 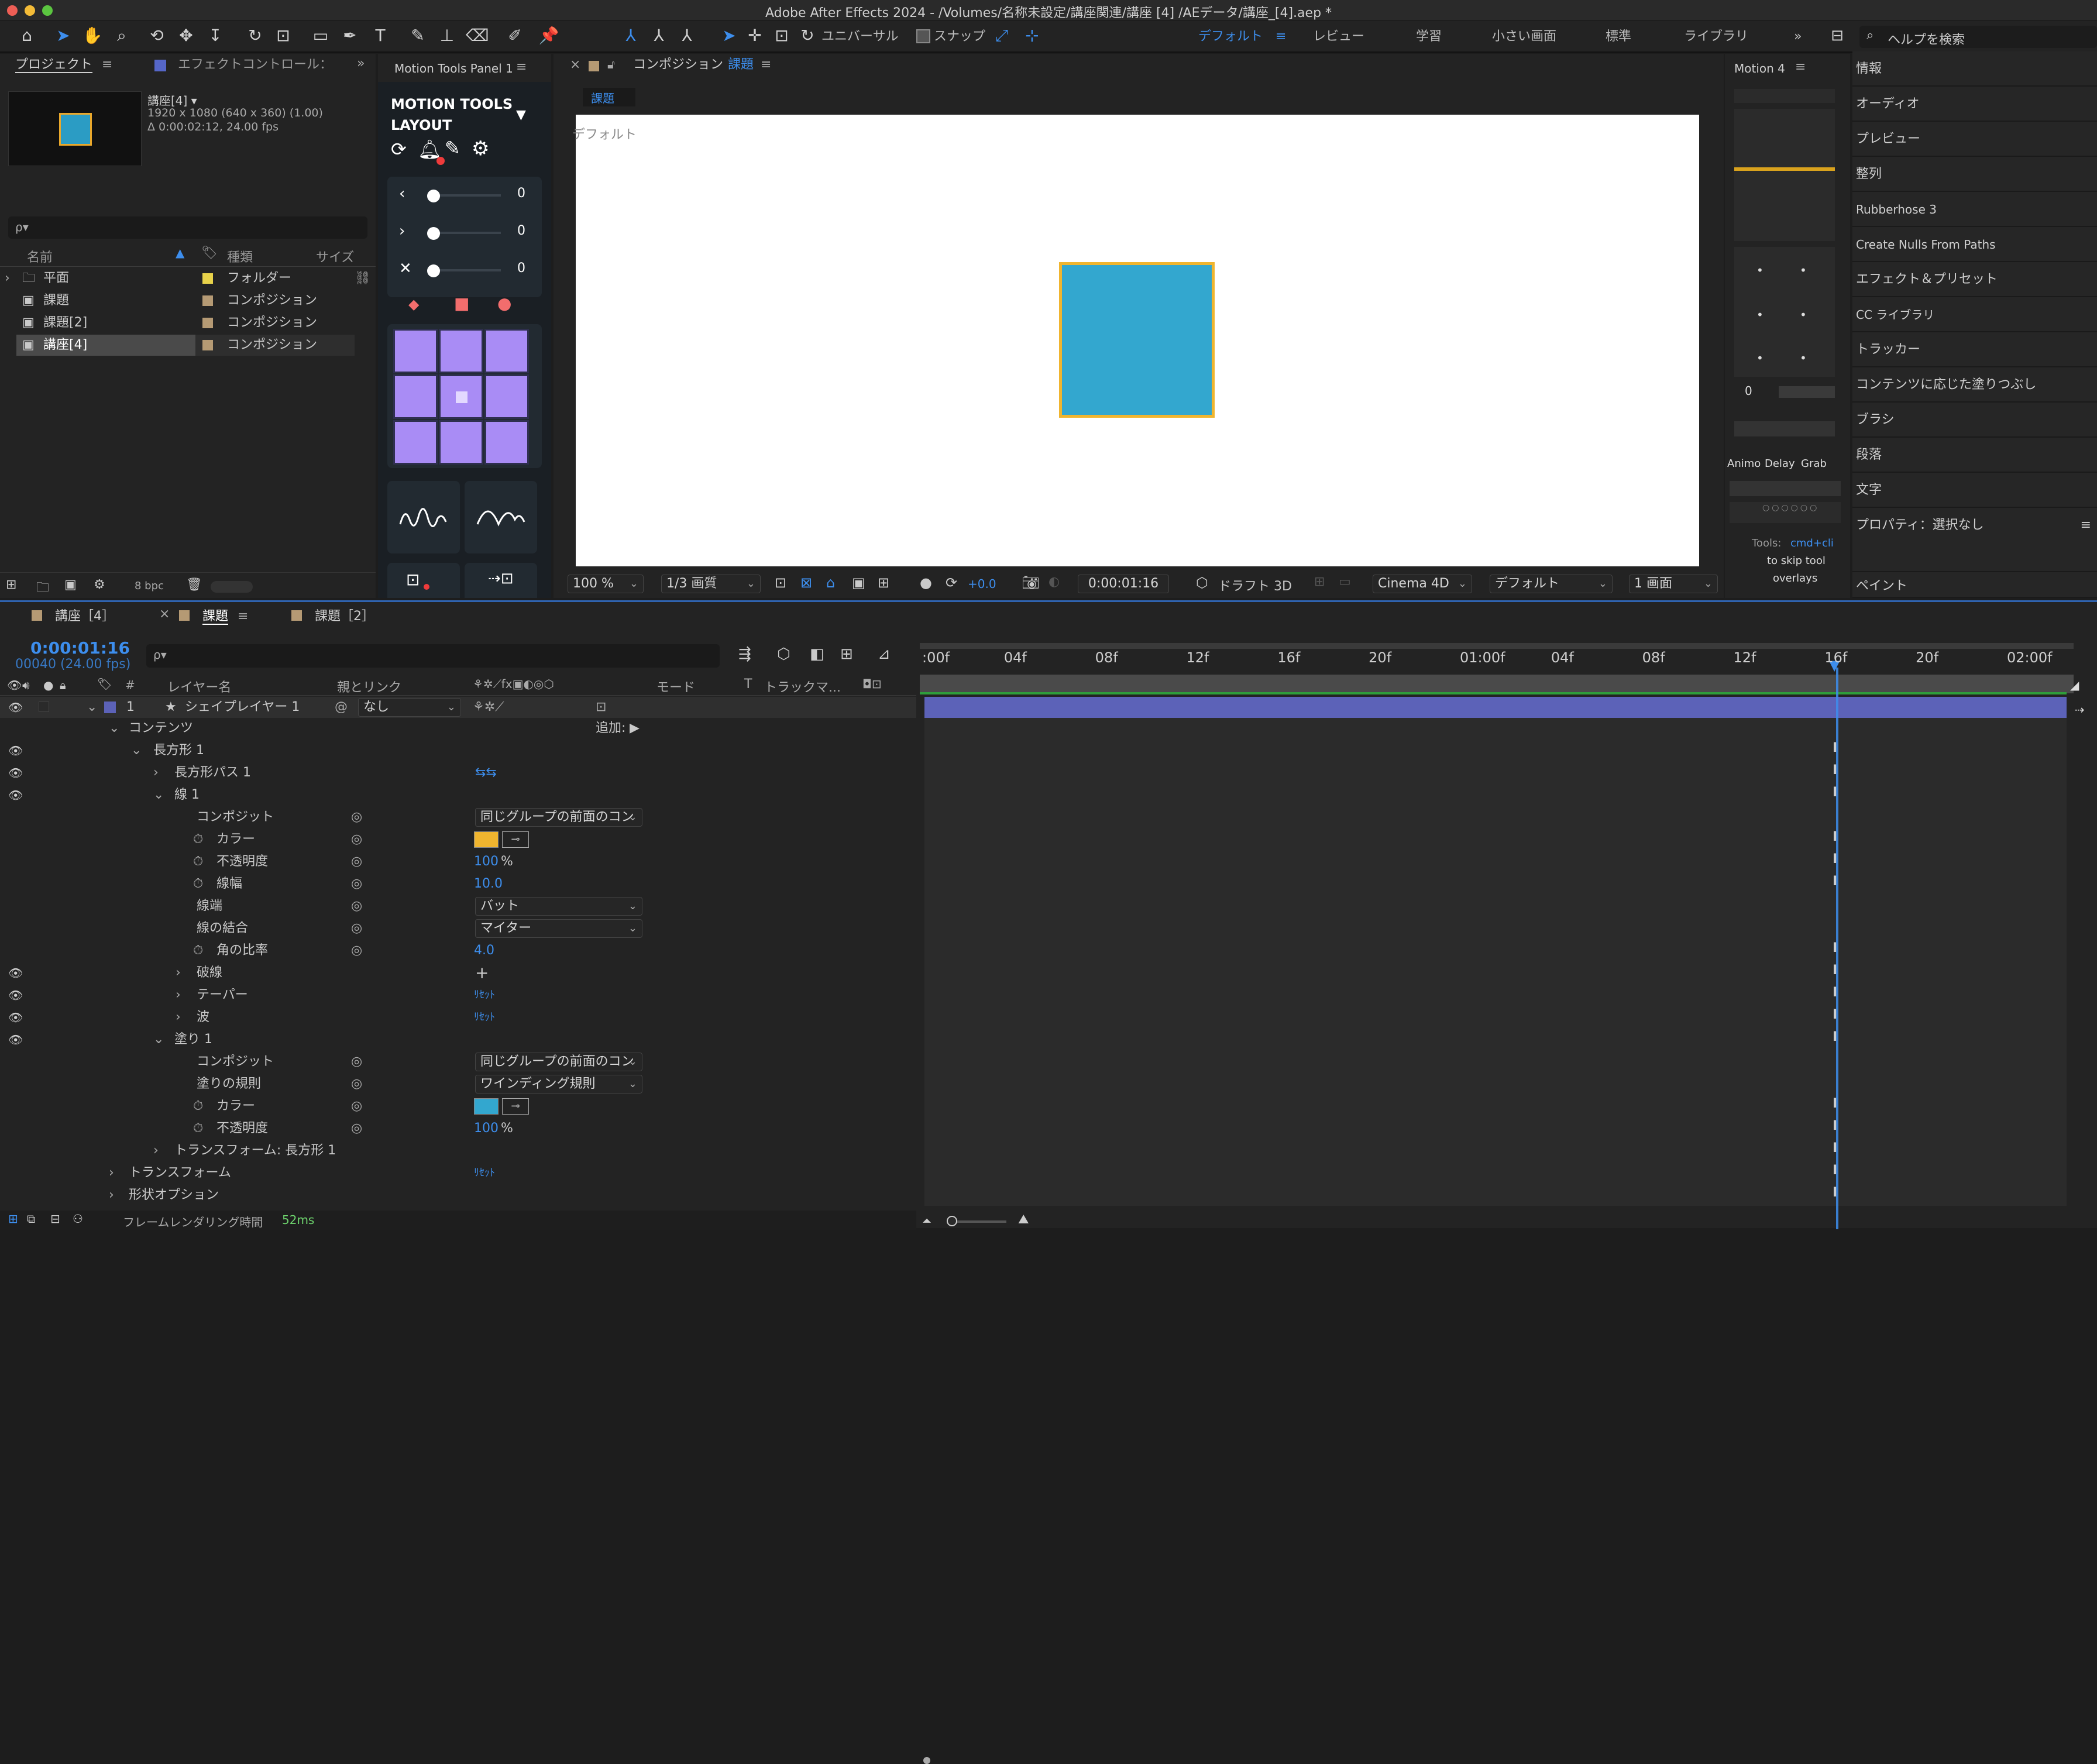 What do you see at coordinates (466, 195) in the screenshot?
I see `ease-in-slider-track` at bounding box center [466, 195].